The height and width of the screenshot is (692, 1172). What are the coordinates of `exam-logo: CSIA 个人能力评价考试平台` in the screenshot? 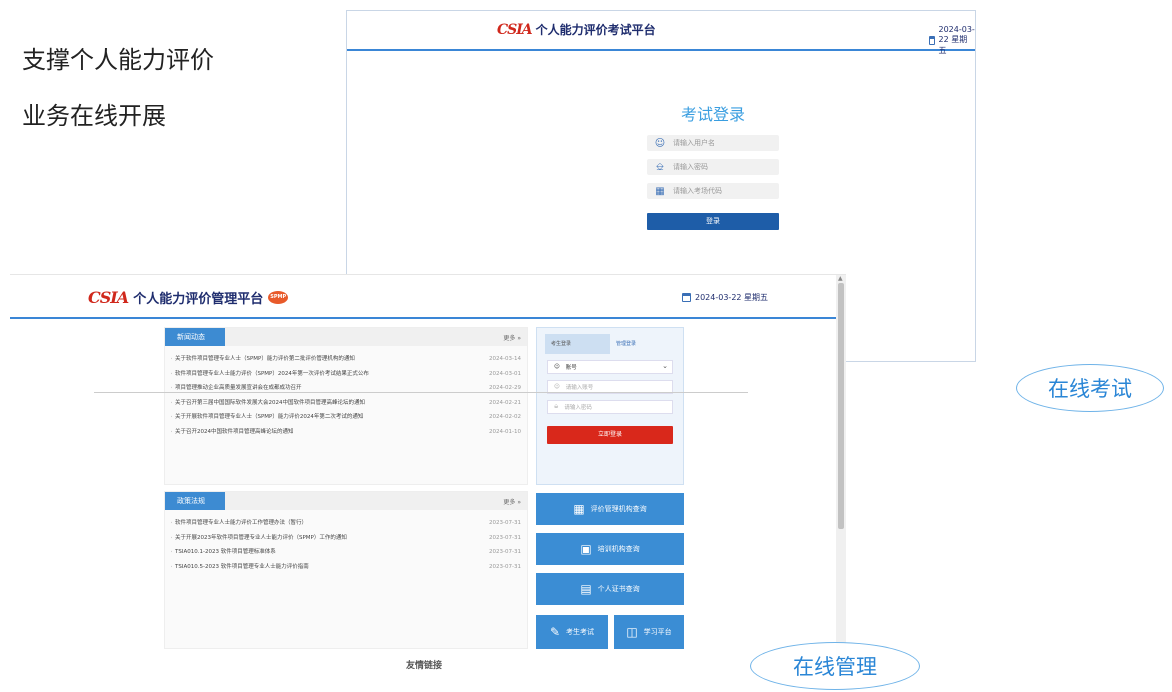 It's located at (576, 29).